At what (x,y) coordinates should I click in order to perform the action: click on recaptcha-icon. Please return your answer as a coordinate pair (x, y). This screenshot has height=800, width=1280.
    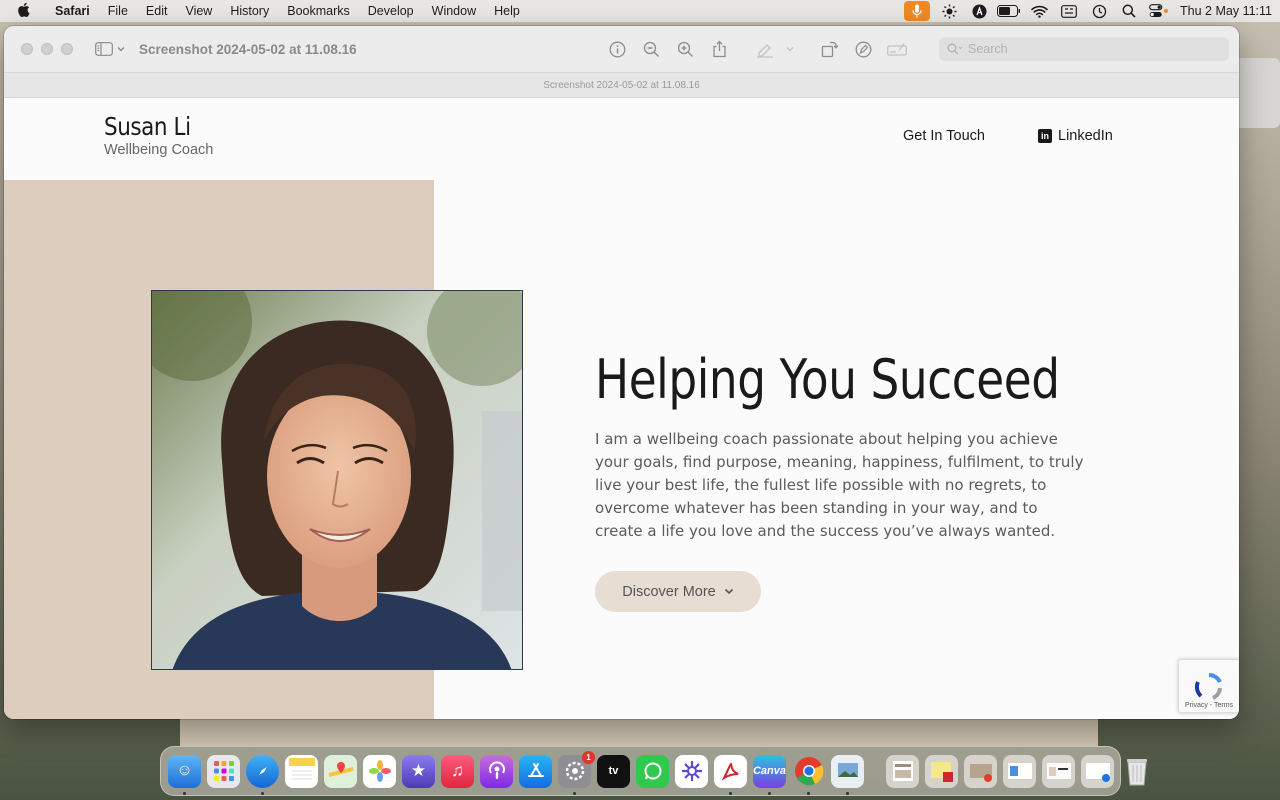
    Looking at the image, I should click on (1208, 686).